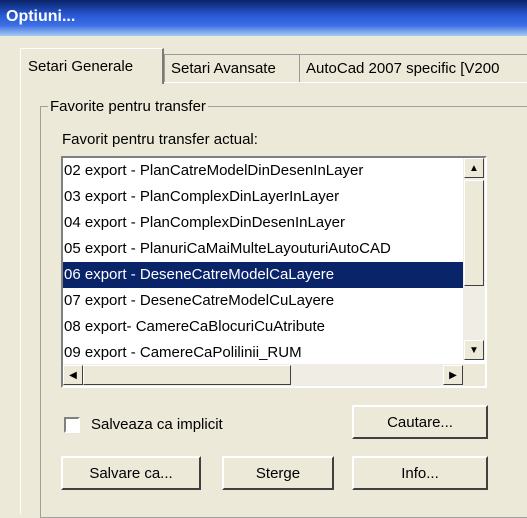 Image resolution: width=527 pixels, height=518 pixels. What do you see at coordinates (92, 66) in the screenshot?
I see `tab-setari-generale: Setari Generale` at bounding box center [92, 66].